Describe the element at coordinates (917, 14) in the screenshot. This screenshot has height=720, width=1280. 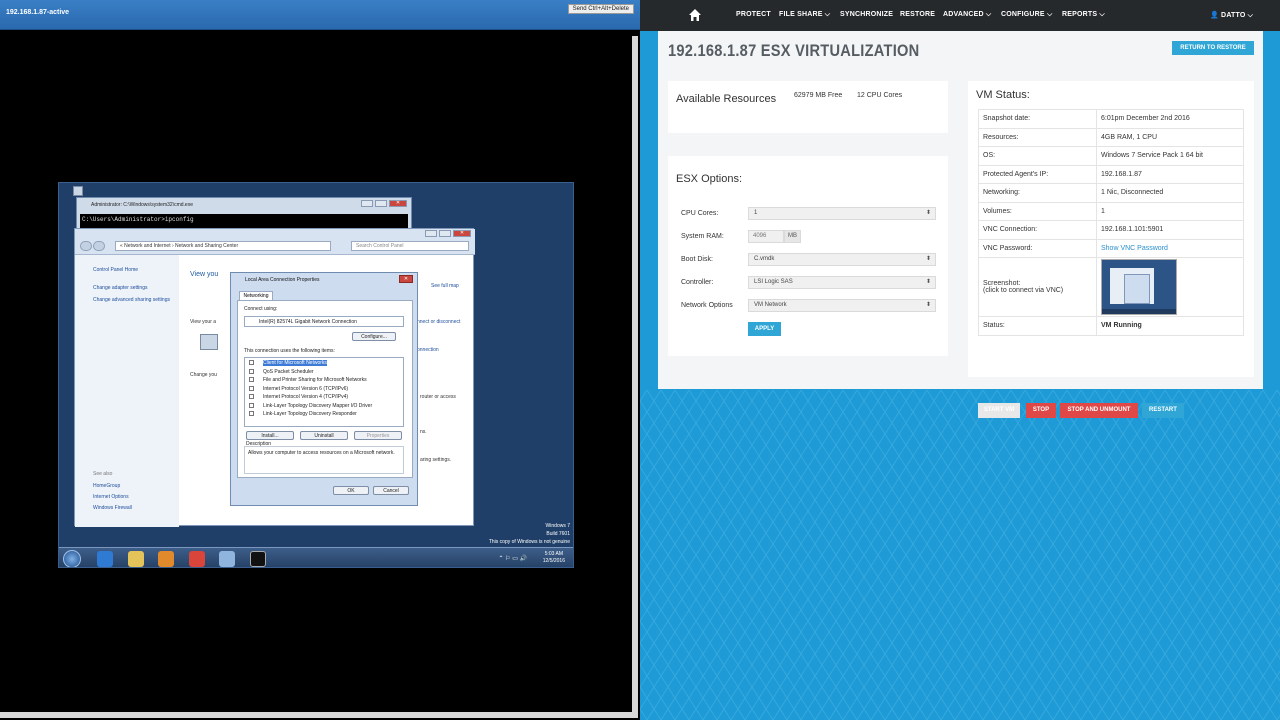
I see `nav-restore: RESTORE` at that location.